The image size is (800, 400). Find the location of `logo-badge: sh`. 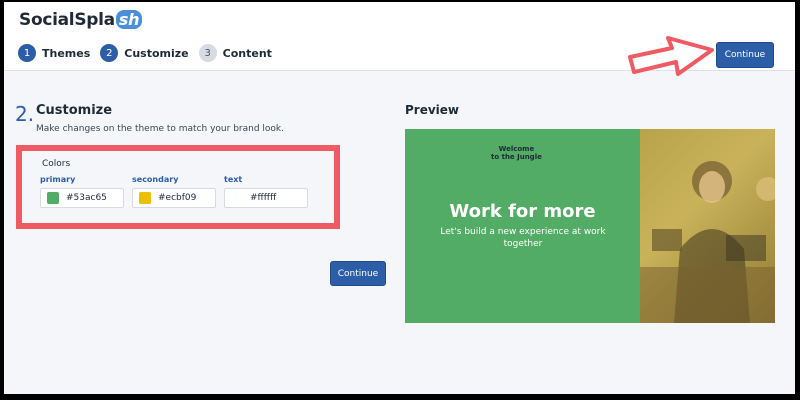

logo-badge: sh is located at coordinates (129, 19).